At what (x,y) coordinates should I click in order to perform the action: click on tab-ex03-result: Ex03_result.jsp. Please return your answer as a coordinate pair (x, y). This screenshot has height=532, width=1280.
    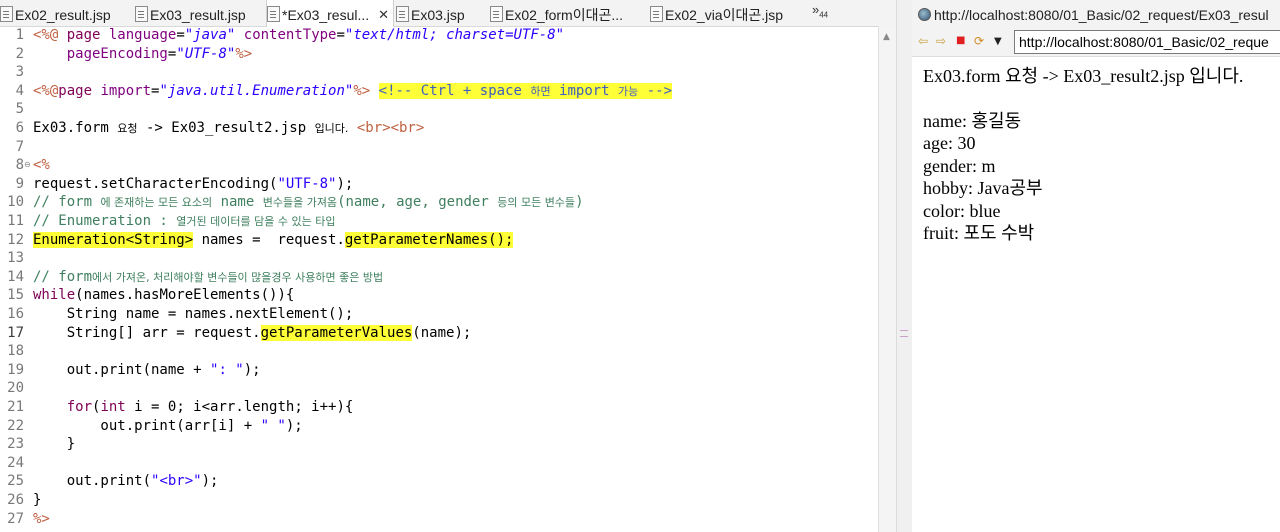
    Looking at the image, I should click on (200, 13).